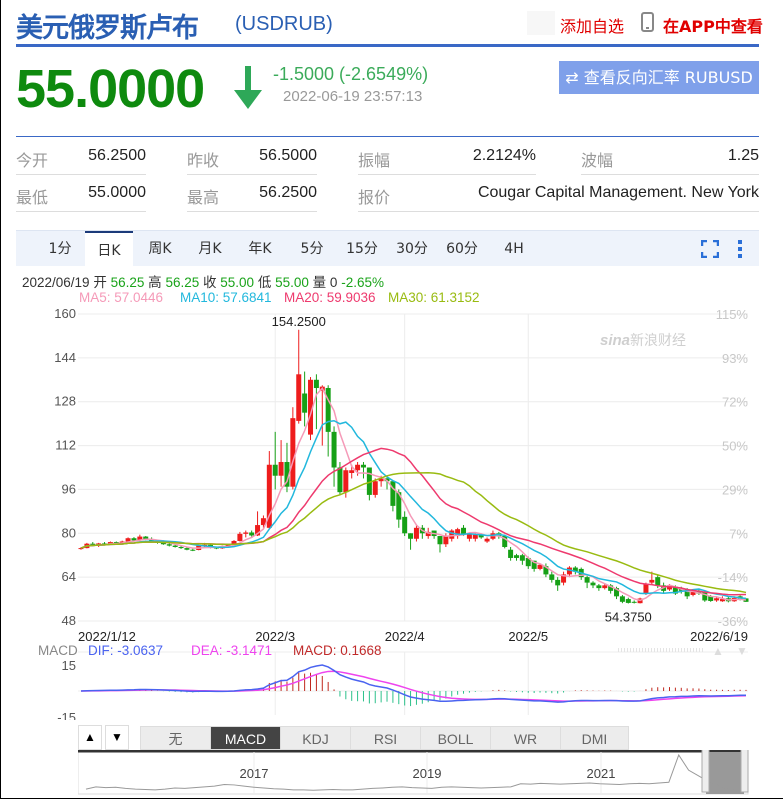 Image resolution: width=784 pixels, height=800 pixels. What do you see at coordinates (742, 651) in the screenshot?
I see `zoom-out-icon: ▼` at bounding box center [742, 651].